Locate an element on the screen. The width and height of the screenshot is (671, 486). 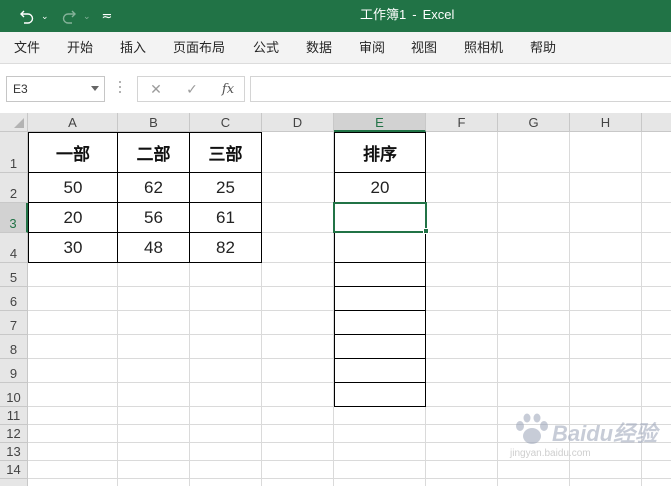
customize-qat-icon: ≂ is located at coordinates (107, 16).